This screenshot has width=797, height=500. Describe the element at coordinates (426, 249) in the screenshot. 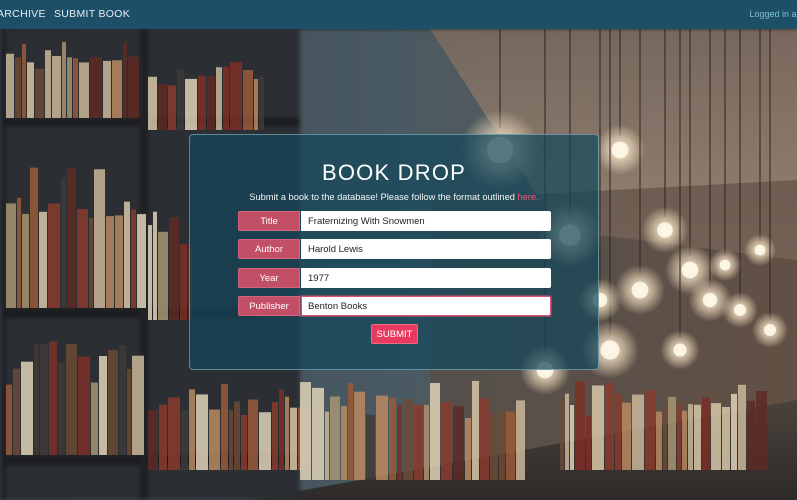

I see `author-input` at that location.